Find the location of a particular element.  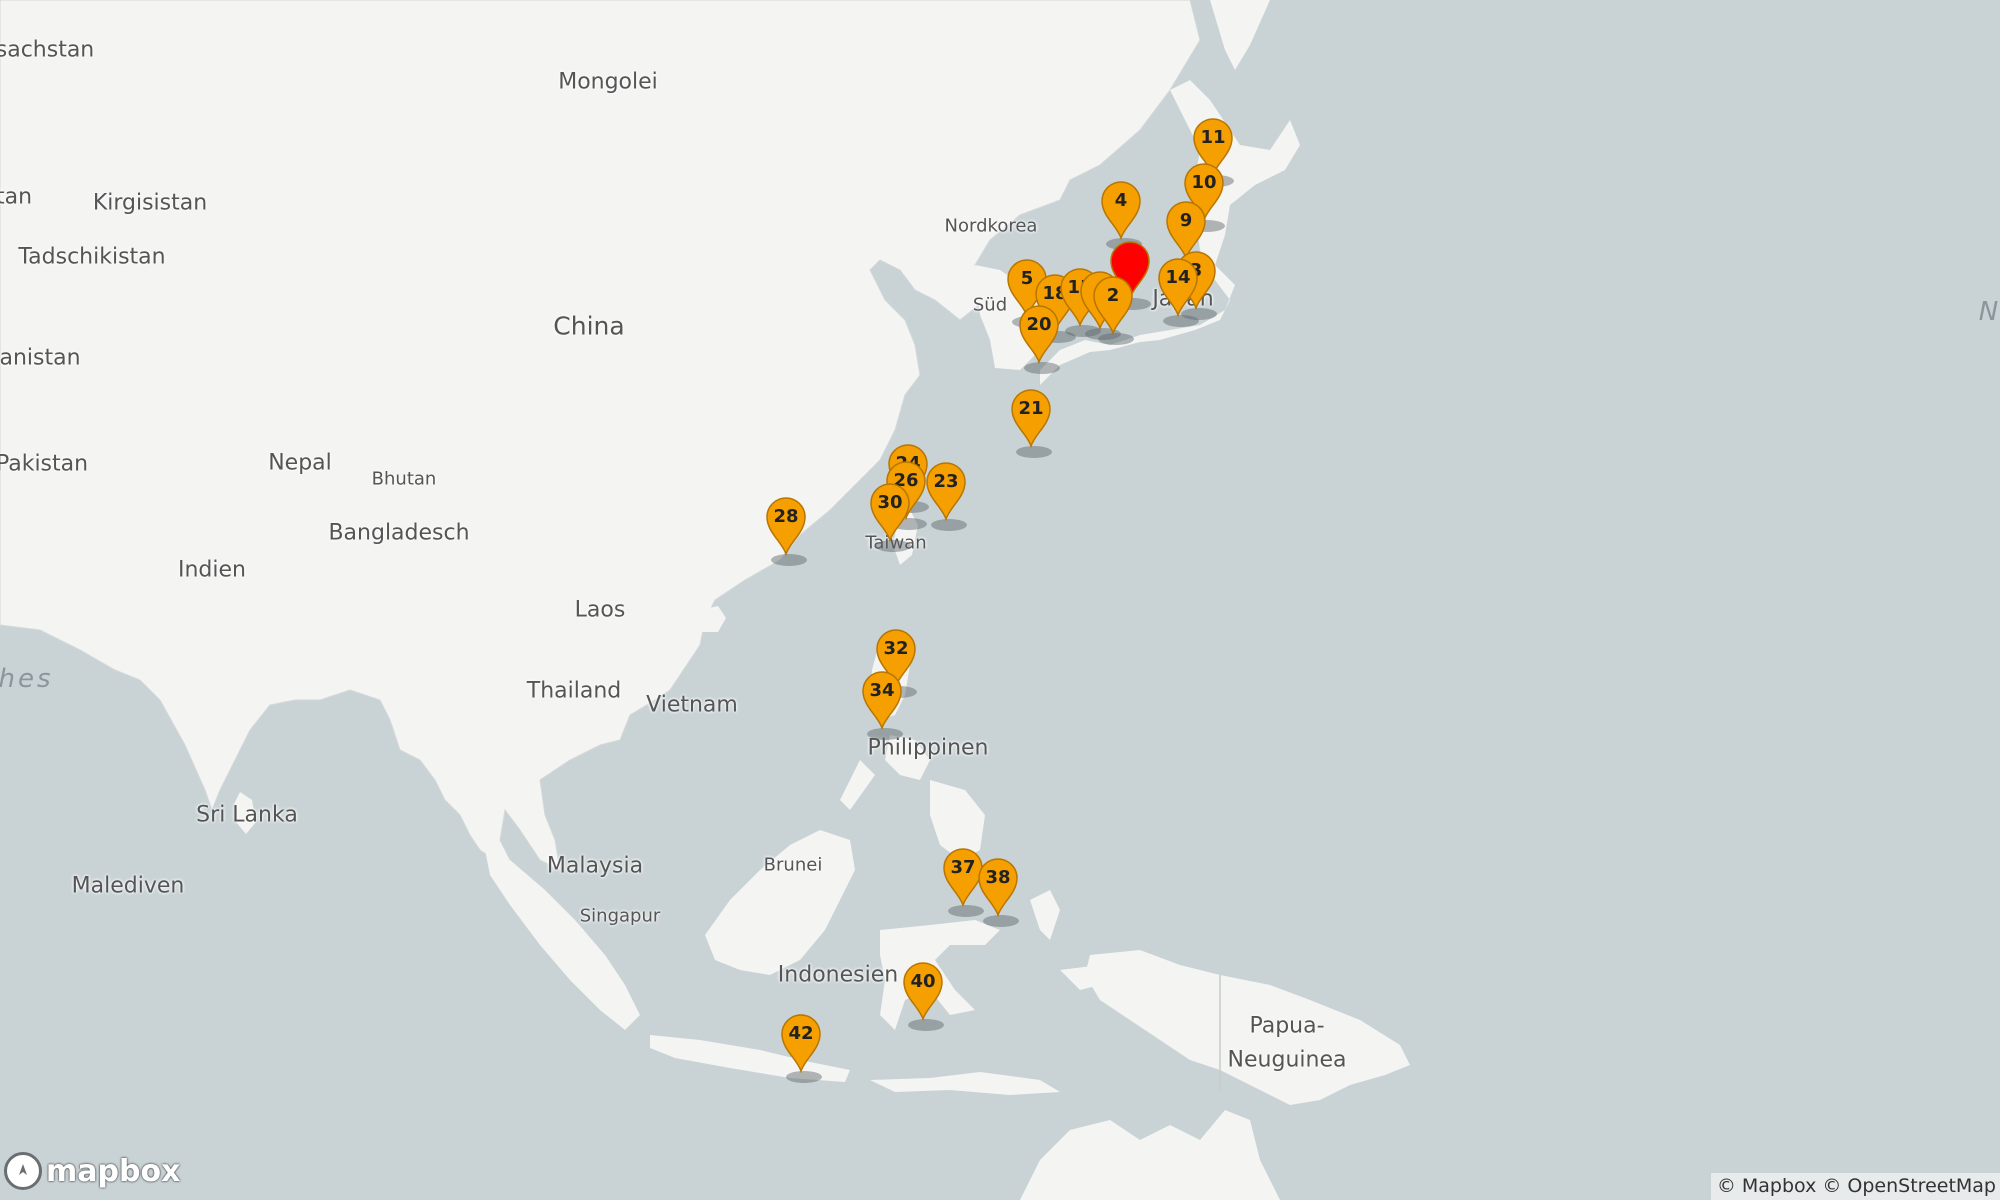

label-ocean-east: N is located at coordinates (1989, 312).